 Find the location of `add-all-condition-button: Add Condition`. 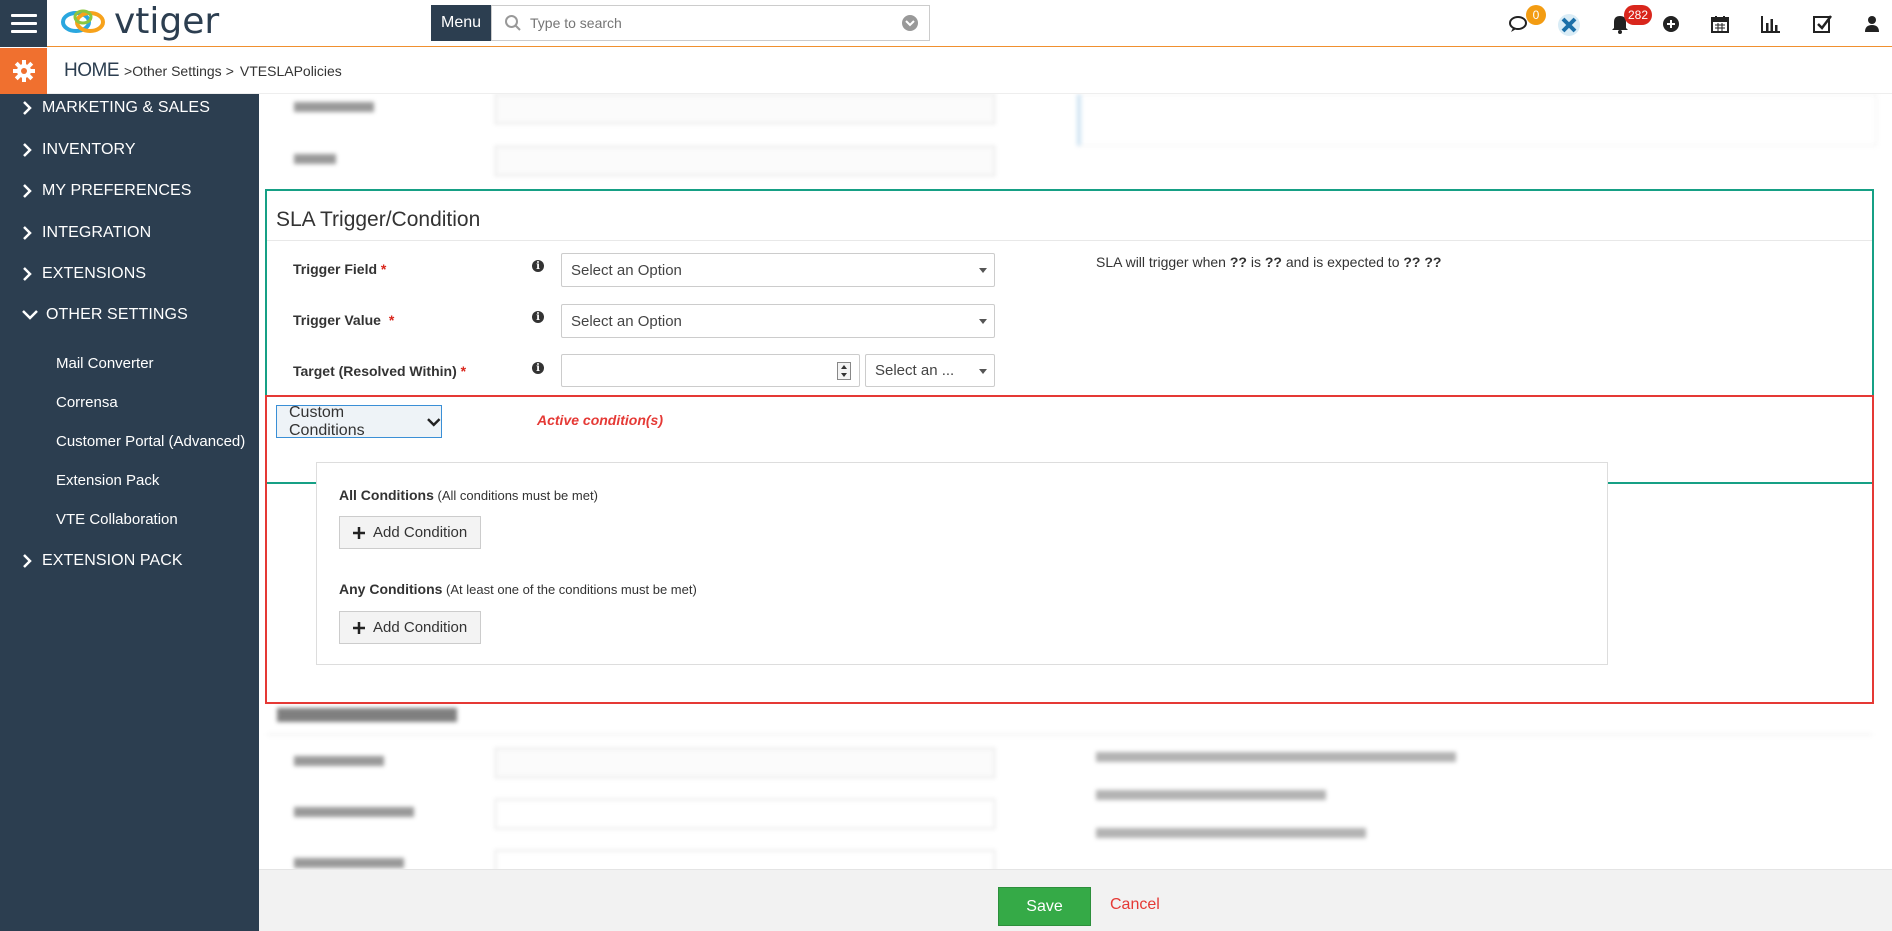

add-all-condition-button: Add Condition is located at coordinates (410, 532).